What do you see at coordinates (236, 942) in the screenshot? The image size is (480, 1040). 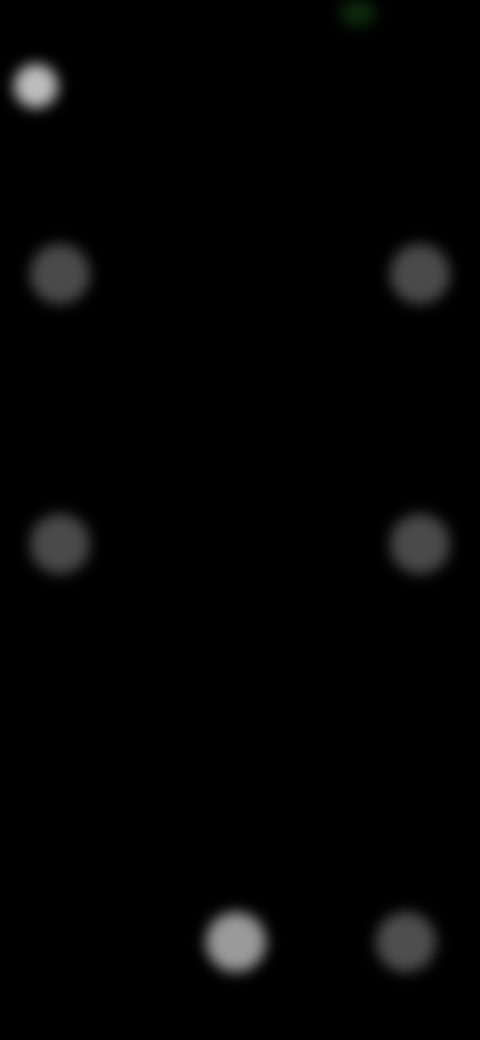 I see `flash-button` at bounding box center [236, 942].